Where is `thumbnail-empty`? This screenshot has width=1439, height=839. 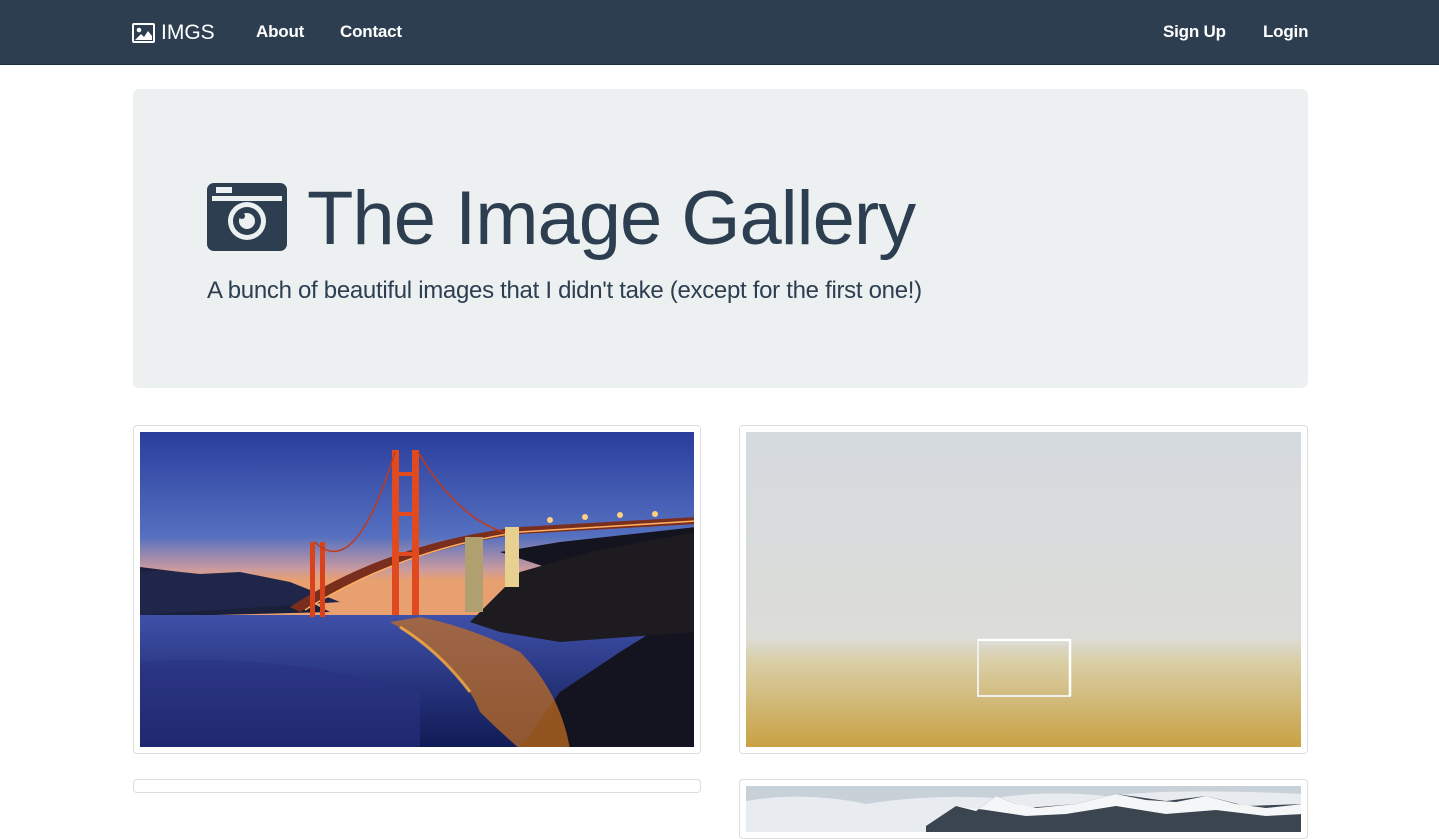 thumbnail-empty is located at coordinates (417, 786).